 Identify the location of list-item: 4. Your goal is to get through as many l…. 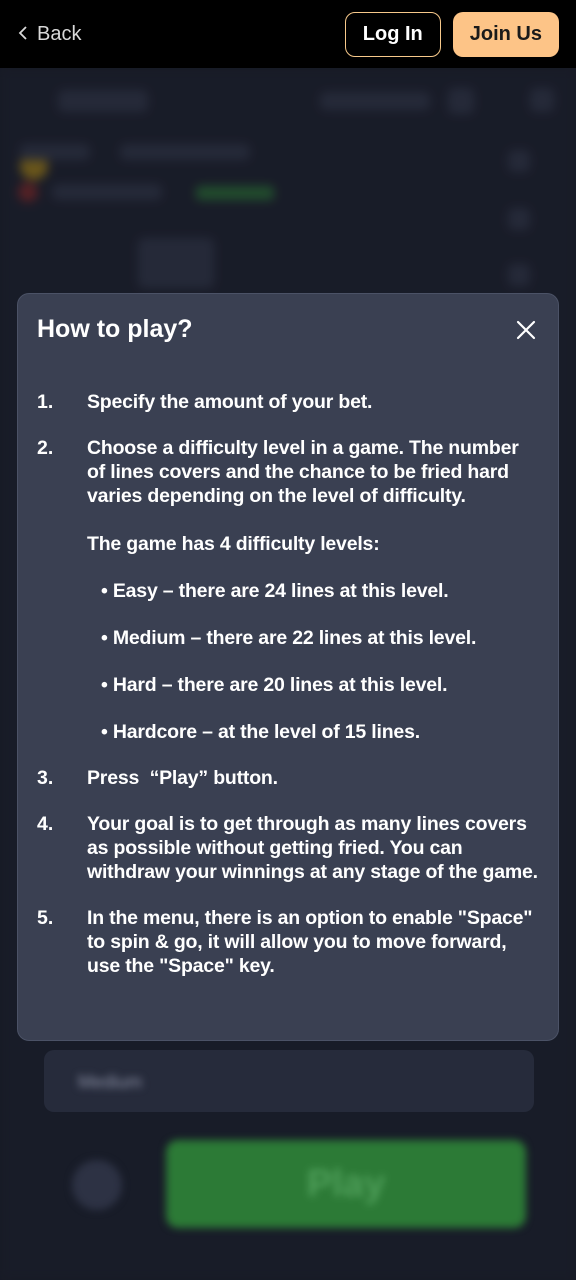
(287, 848).